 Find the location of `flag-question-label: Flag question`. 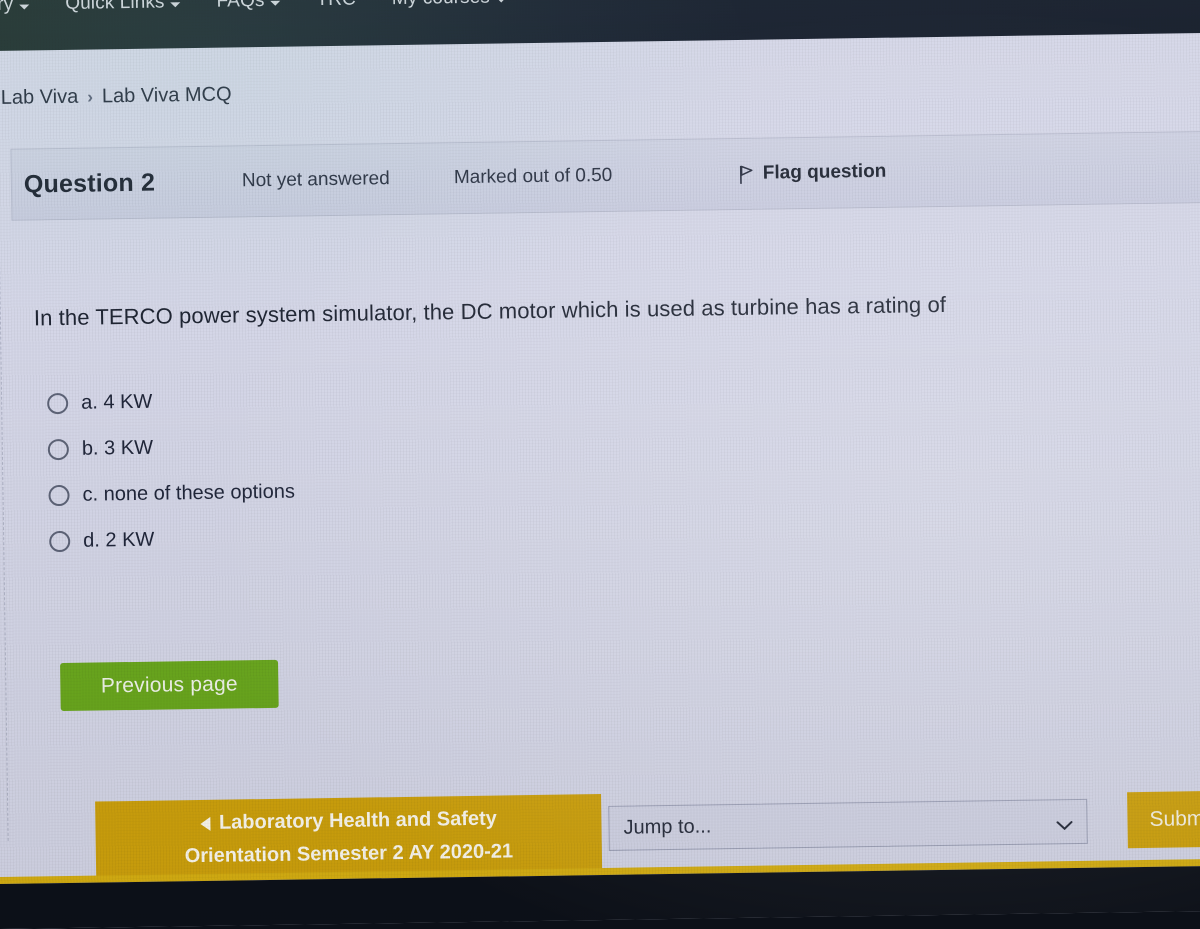

flag-question-label: Flag question is located at coordinates (824, 172).